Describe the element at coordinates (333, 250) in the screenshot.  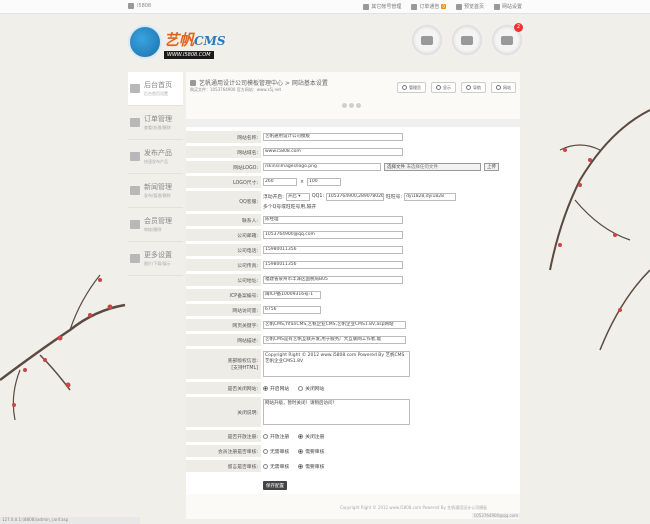
I see `phone-input: 15980011356` at that location.